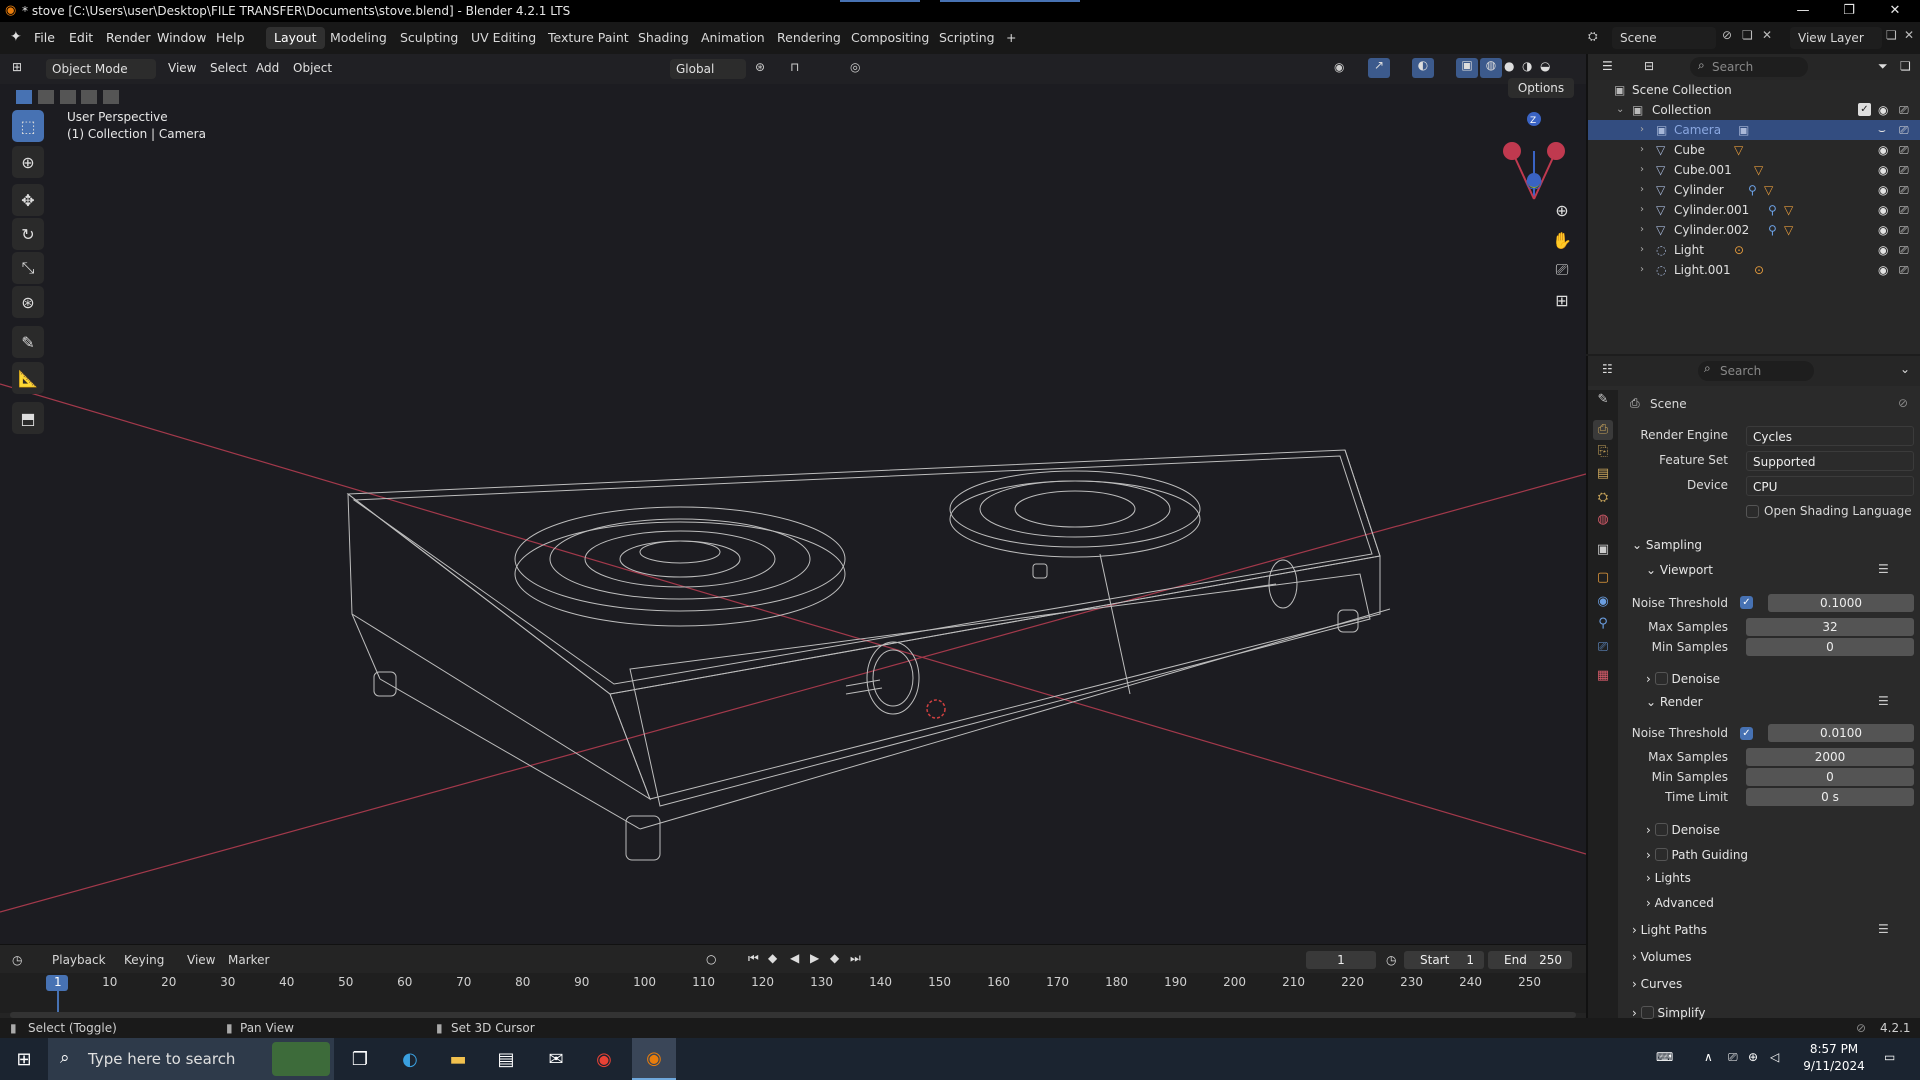  Describe the element at coordinates (1834, 1066) in the screenshot. I see `clock-date: 9/11/2024` at that location.